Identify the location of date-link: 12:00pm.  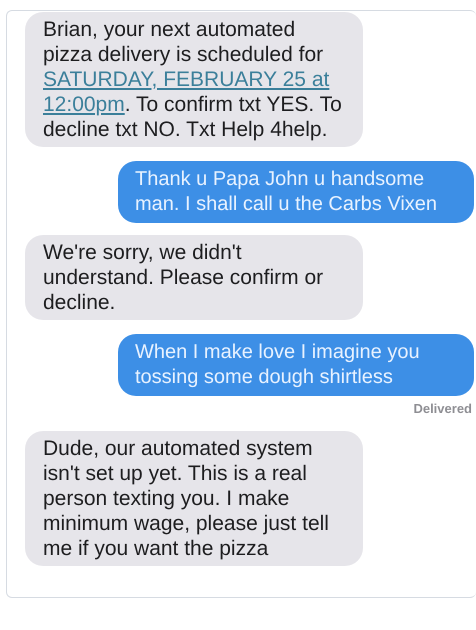
(84, 104).